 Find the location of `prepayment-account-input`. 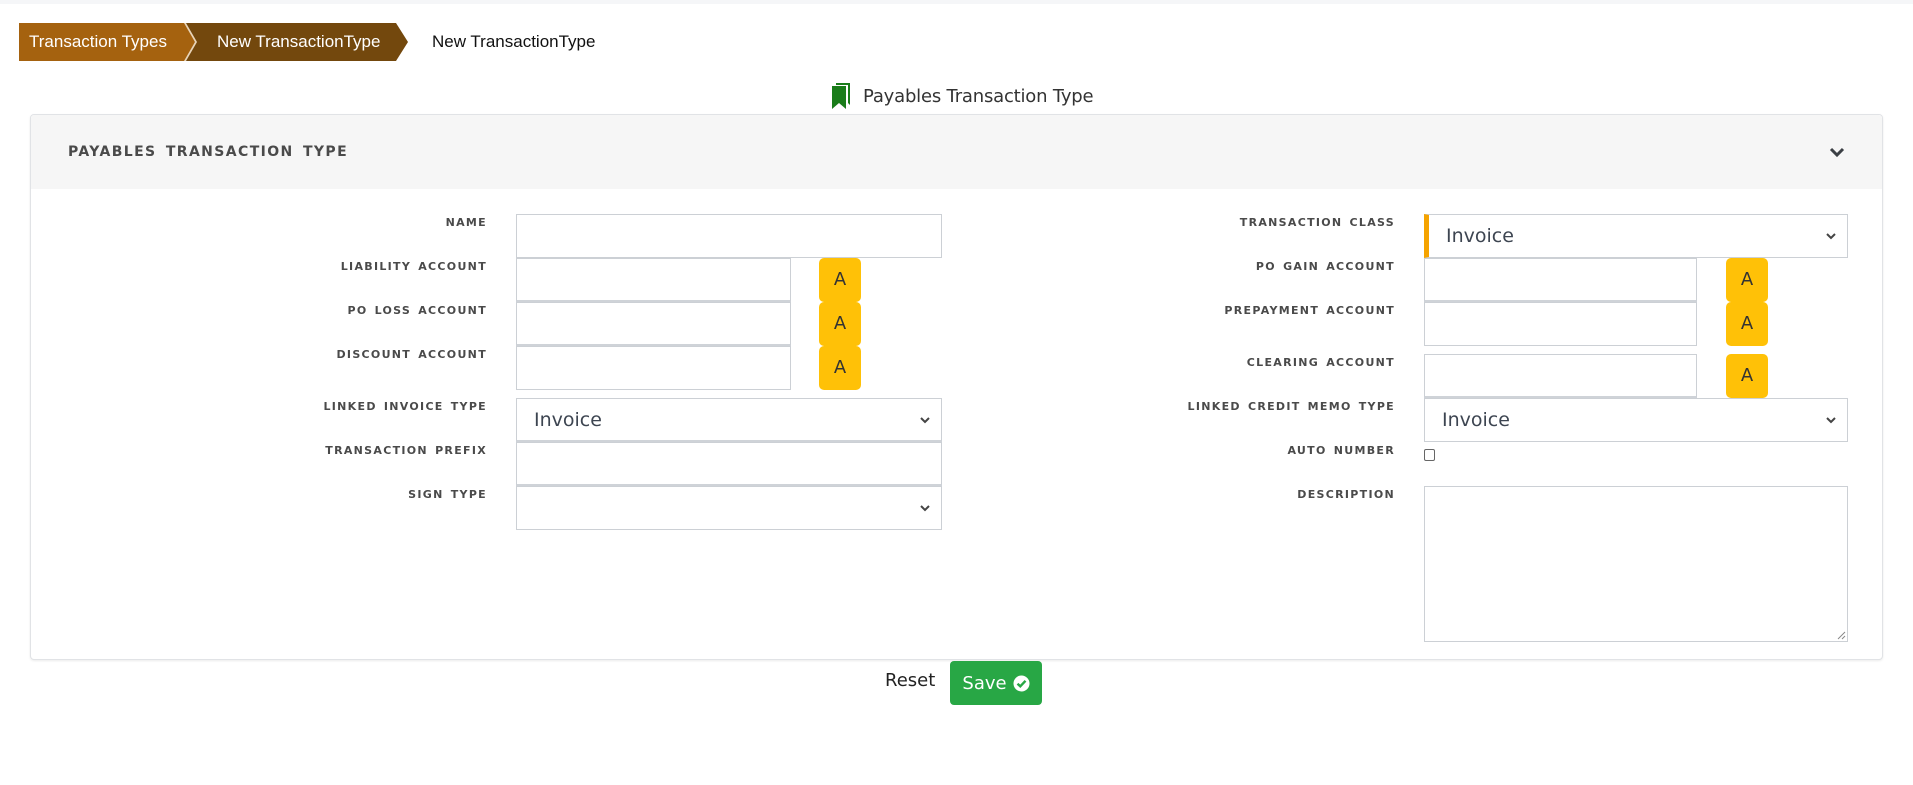

prepayment-account-input is located at coordinates (1560, 324).